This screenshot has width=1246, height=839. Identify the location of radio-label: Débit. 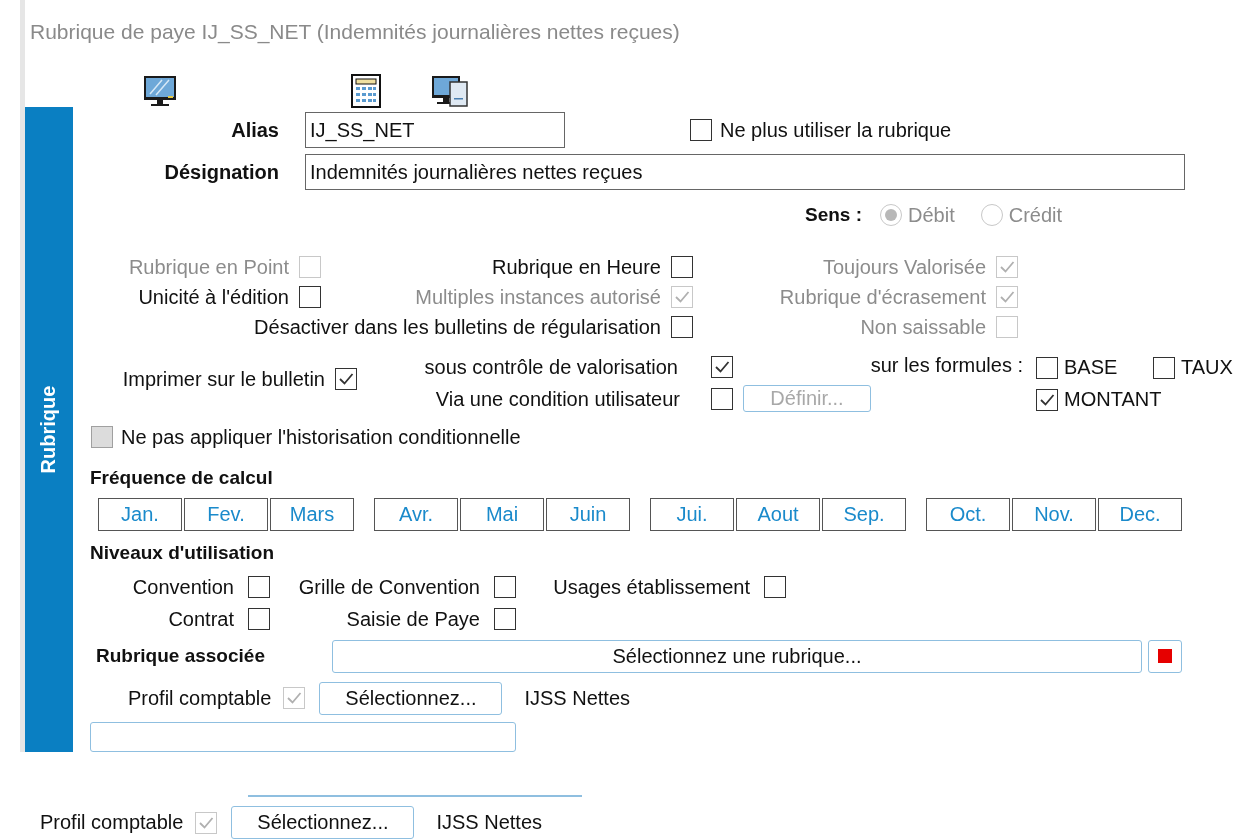
(931, 215).